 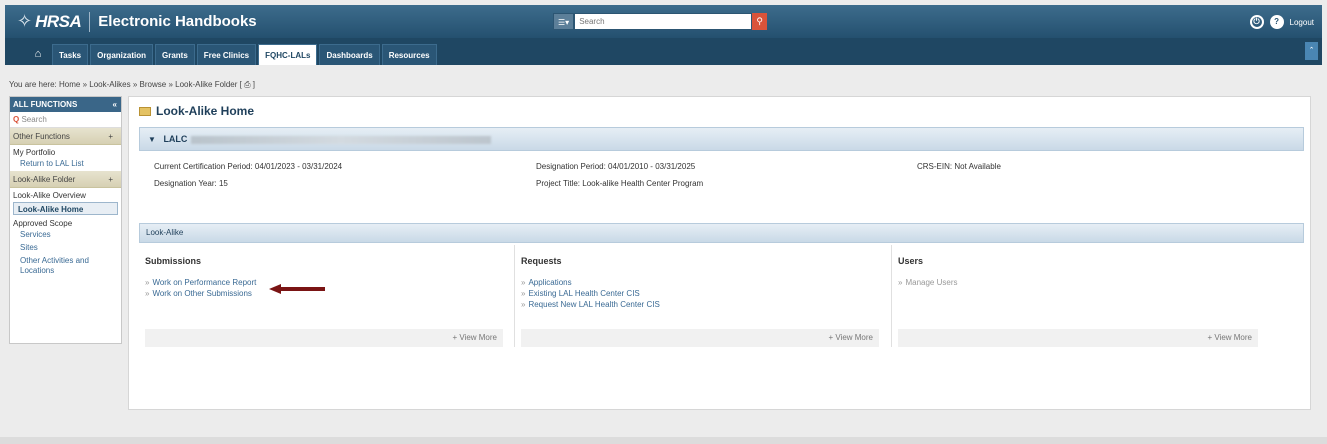 I want to click on page-title: Look-Alike Home, so click(x=196, y=111).